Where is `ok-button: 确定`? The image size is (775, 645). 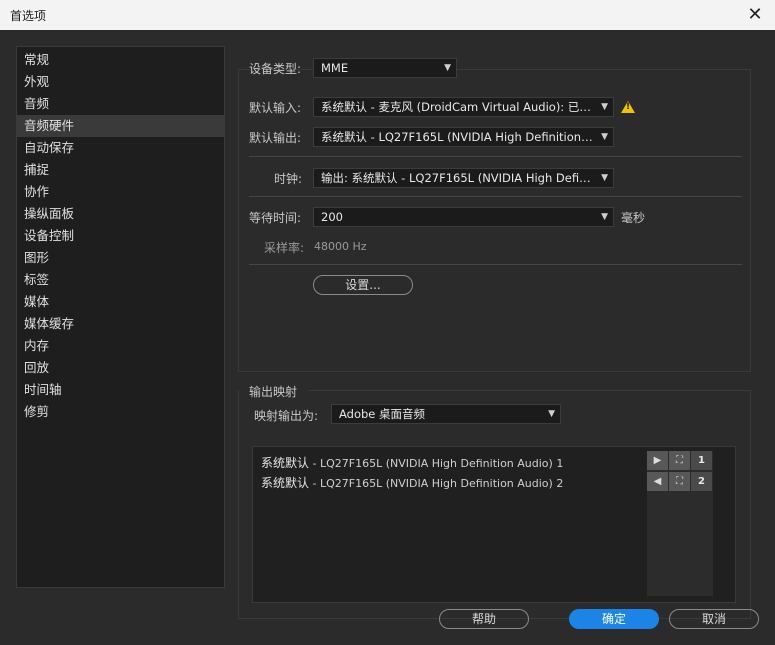 ok-button: 确定 is located at coordinates (614, 619).